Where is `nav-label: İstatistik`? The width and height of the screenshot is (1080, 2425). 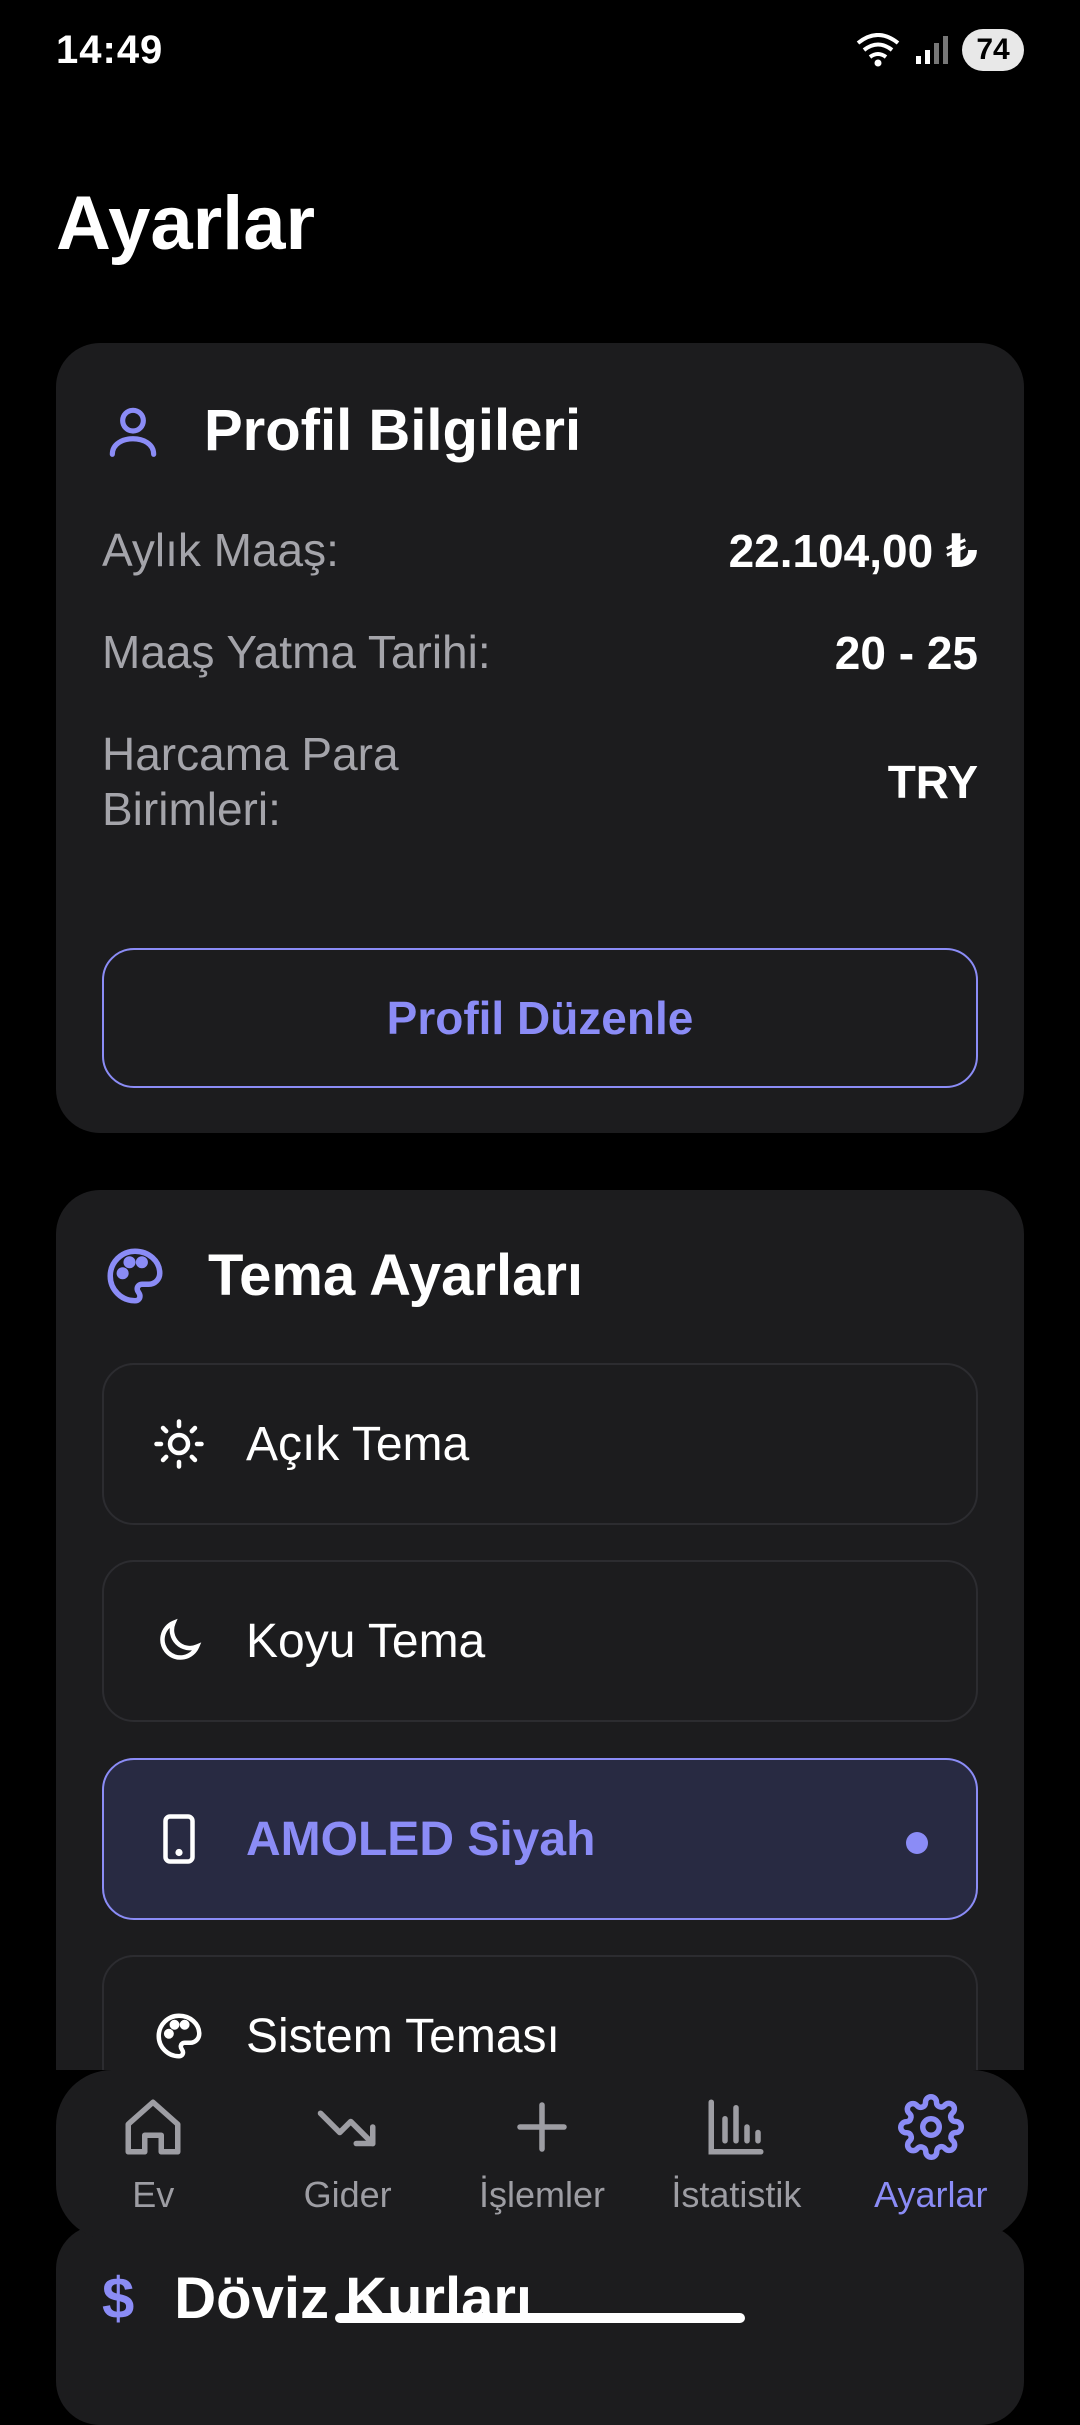
nav-label: İstatistik is located at coordinates (736, 2194).